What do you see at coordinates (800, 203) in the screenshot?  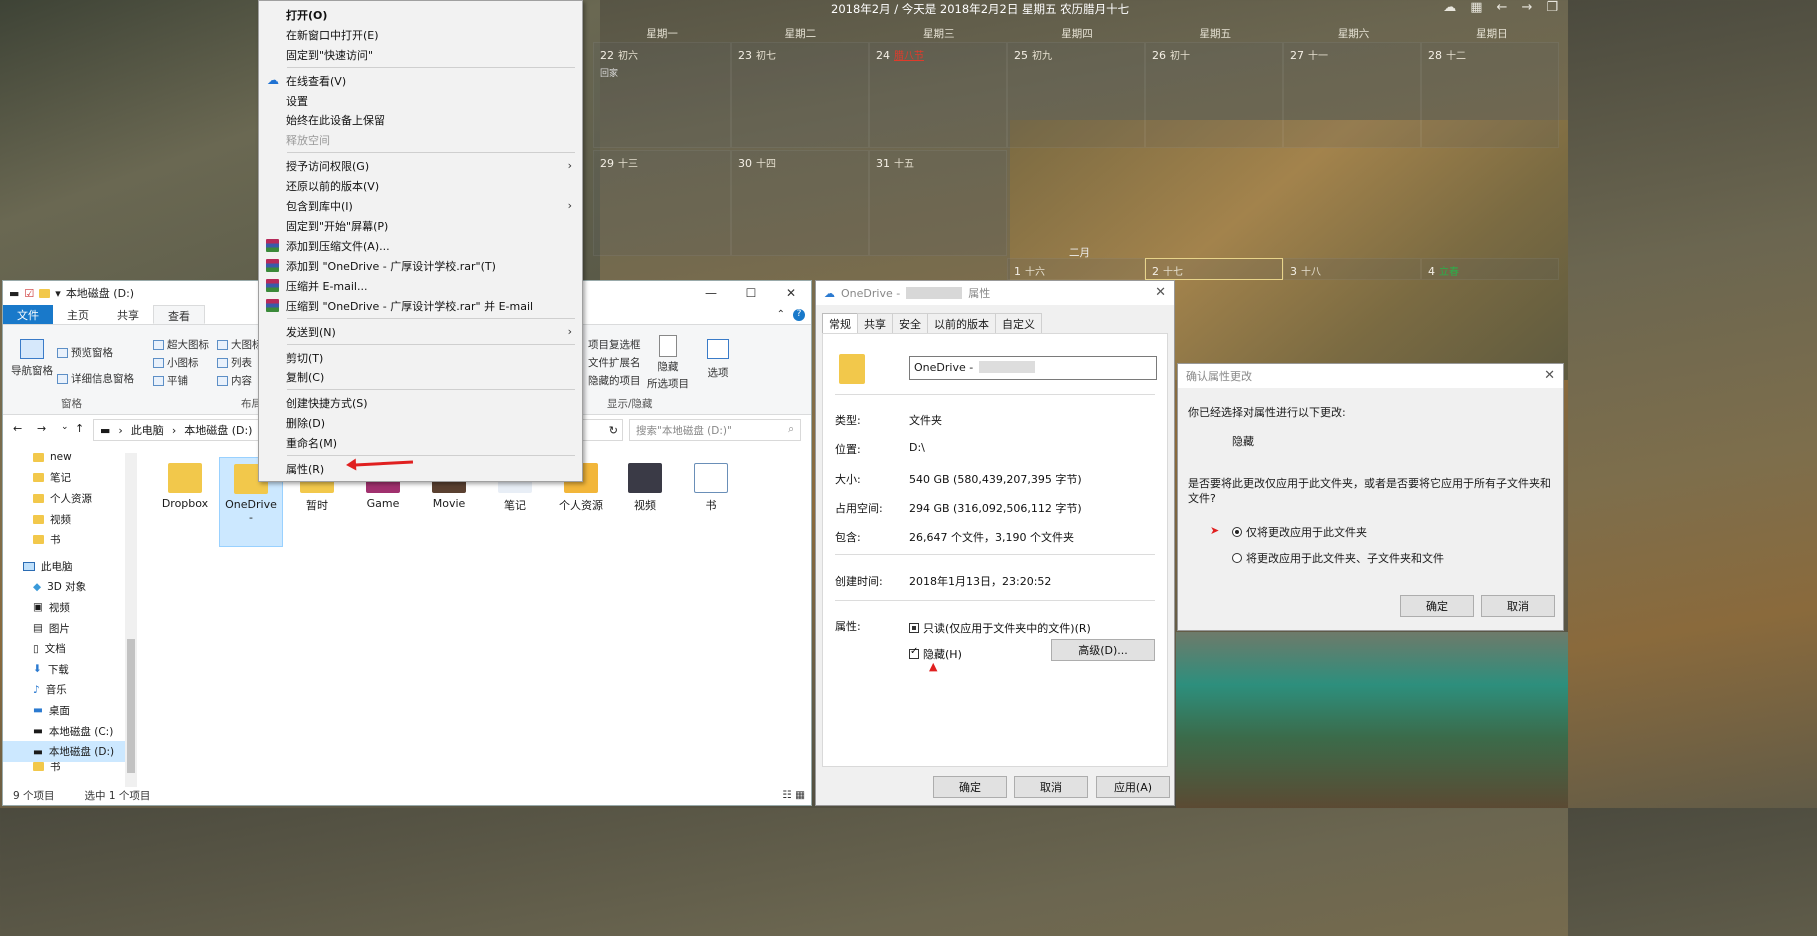 I see `calendar-day-cell: 30 十四` at bounding box center [800, 203].